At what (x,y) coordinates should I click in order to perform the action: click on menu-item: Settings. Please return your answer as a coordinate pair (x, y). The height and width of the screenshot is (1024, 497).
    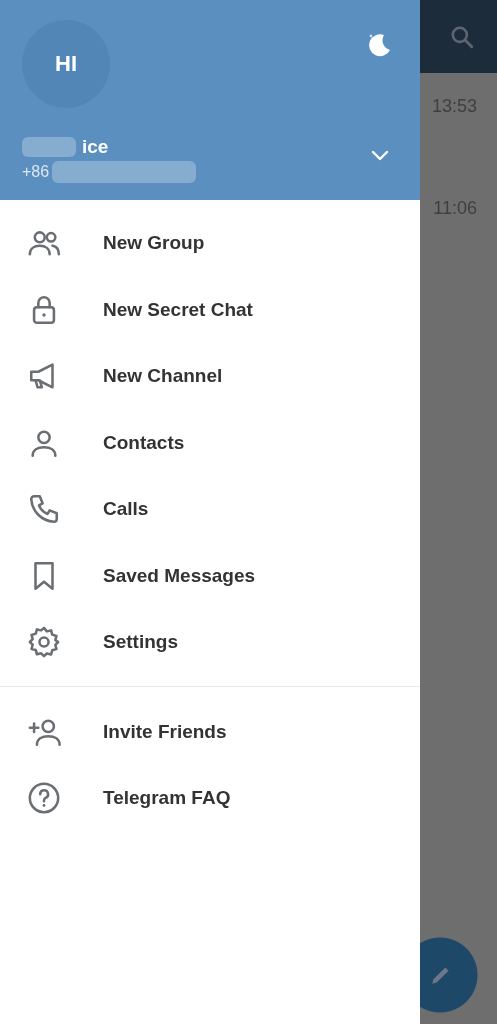
    Looking at the image, I should click on (210, 642).